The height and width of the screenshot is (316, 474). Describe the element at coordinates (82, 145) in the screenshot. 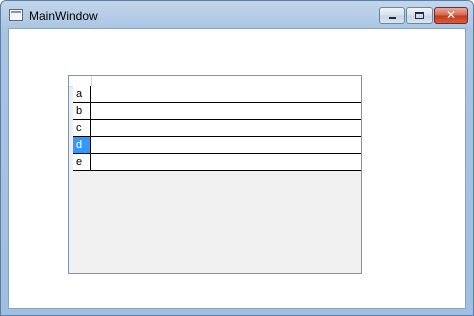

I see `row-header-selected: d` at that location.